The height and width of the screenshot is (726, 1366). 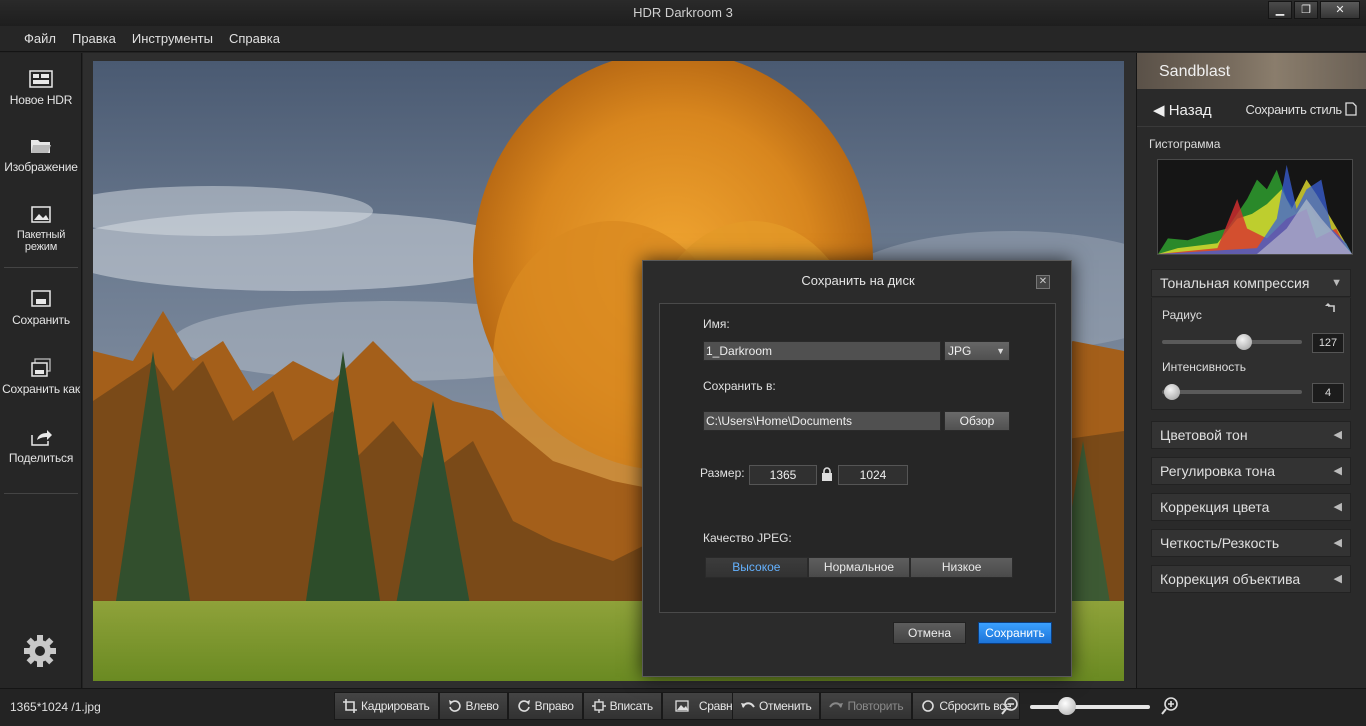 I want to click on save-icon, so click(x=41, y=298).